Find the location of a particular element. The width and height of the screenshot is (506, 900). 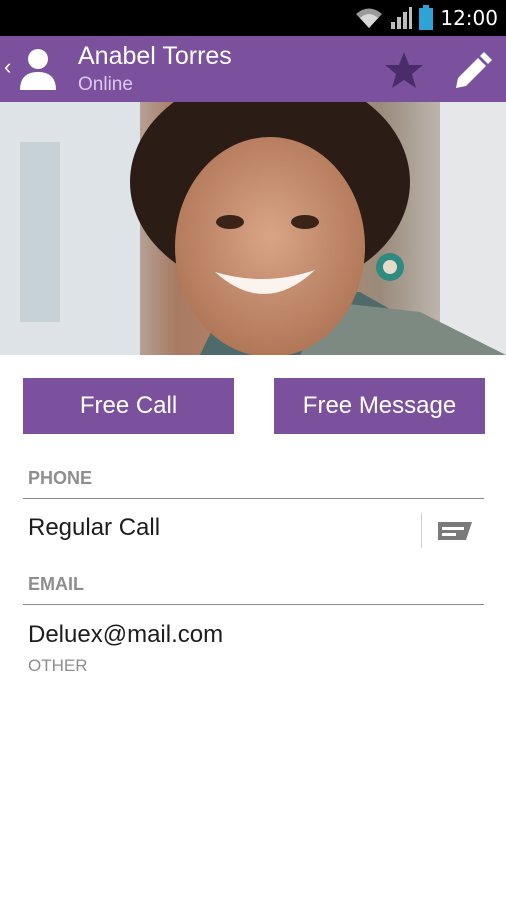

signal-icon is located at coordinates (402, 18).